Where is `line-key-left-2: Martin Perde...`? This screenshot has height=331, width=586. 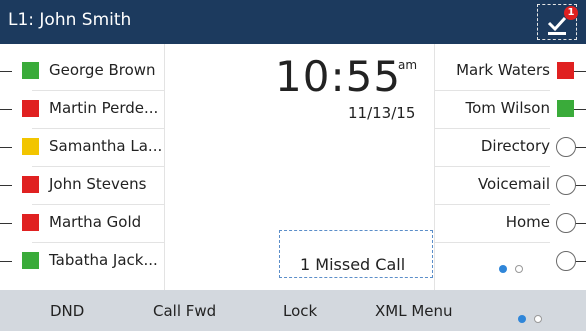 line-key-left-2: Martin Perde... is located at coordinates (82, 109).